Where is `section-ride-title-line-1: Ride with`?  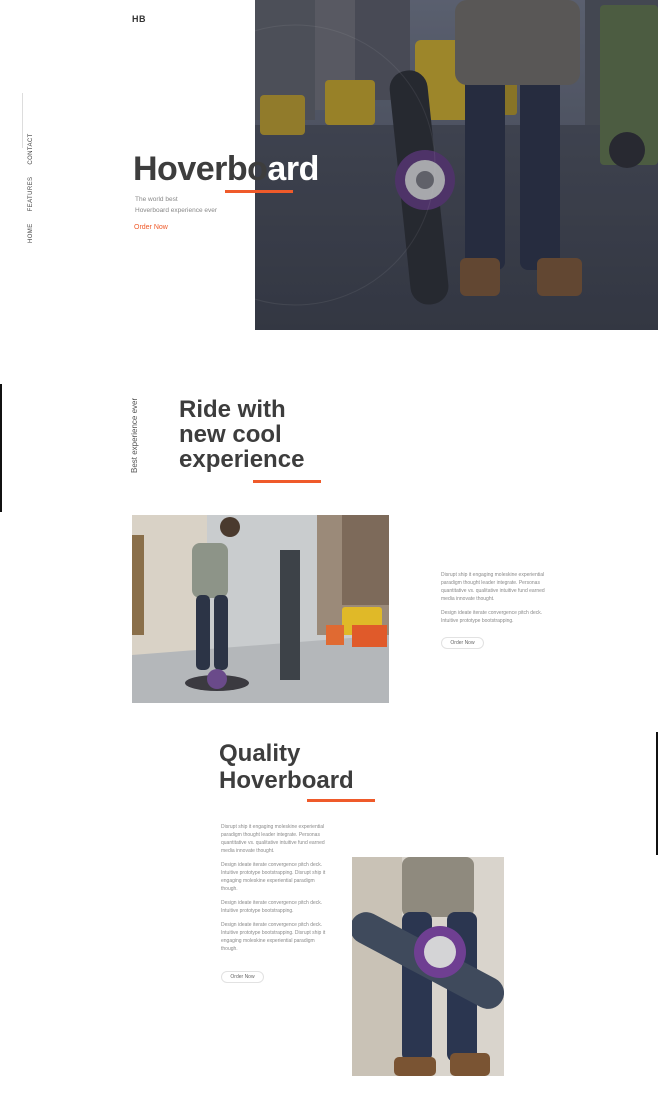 section-ride-title-line-1: Ride with is located at coordinates (232, 409).